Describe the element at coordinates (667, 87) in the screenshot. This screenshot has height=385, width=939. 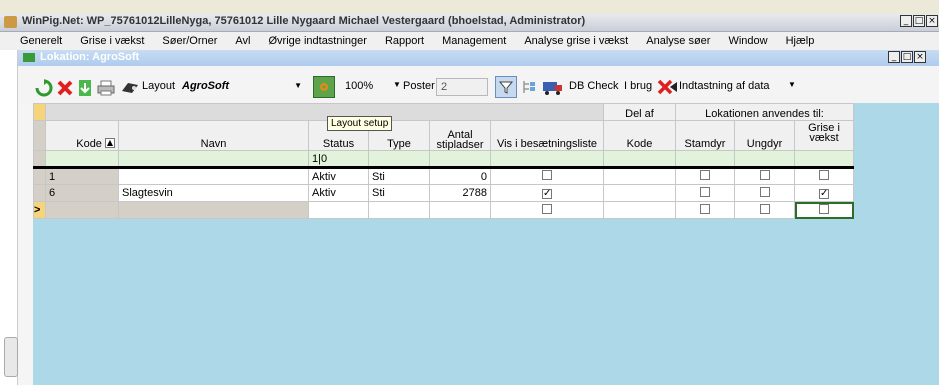
I see `indtastning-icon` at that location.